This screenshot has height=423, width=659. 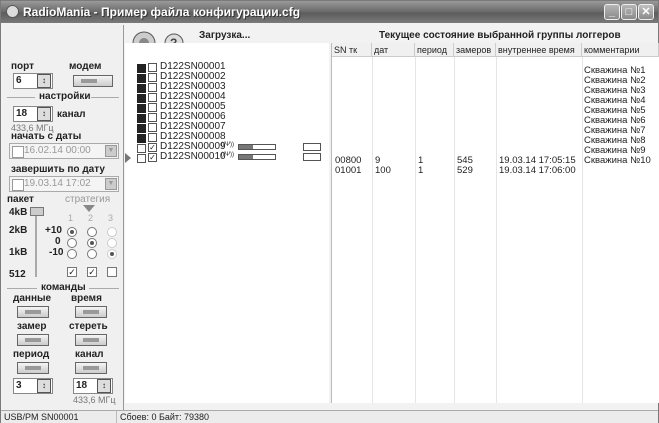 What do you see at coordinates (383, 170) in the screenshot?
I see `table-cell: 100` at bounding box center [383, 170].